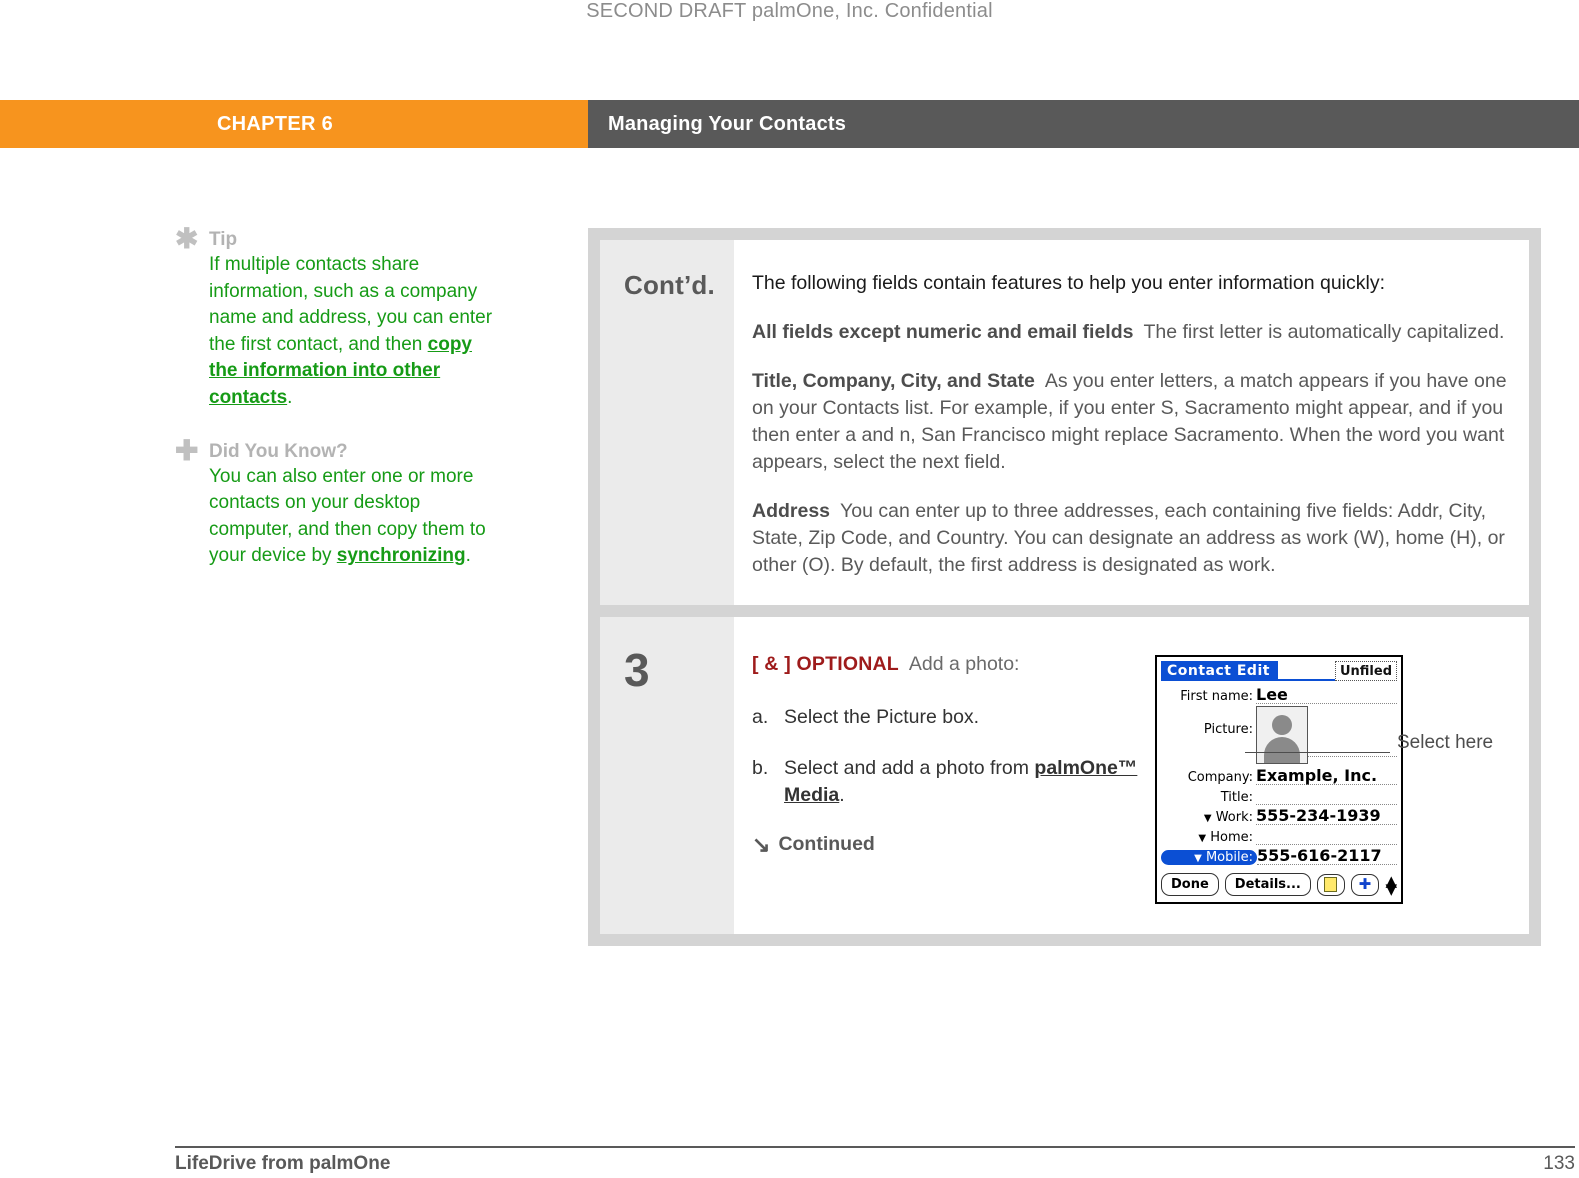 The image size is (1579, 1178). Describe the element at coordinates (1317, 752) in the screenshot. I see `callout-leader-line` at that location.